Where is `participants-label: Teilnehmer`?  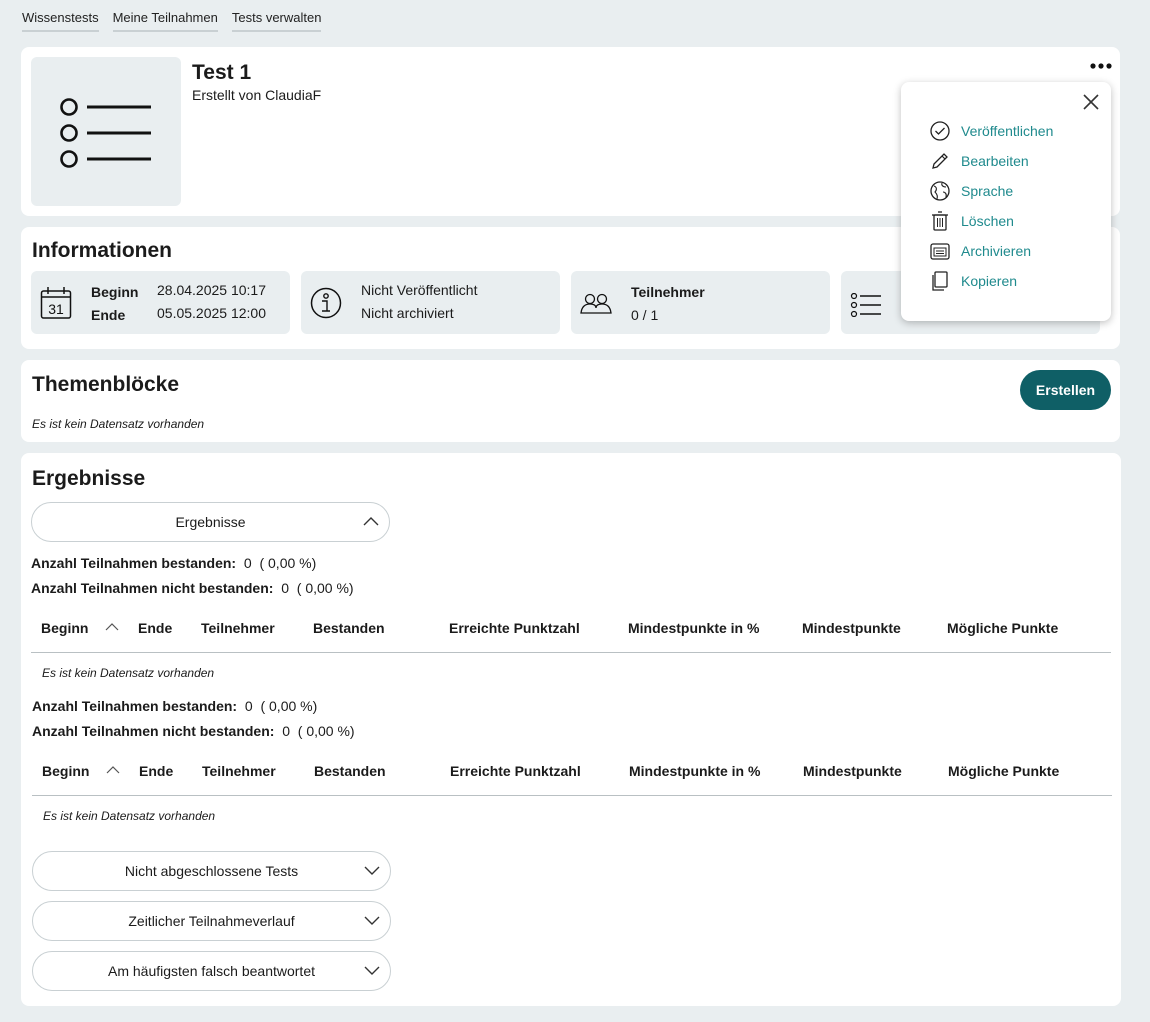
participants-label: Teilnehmer is located at coordinates (668, 292).